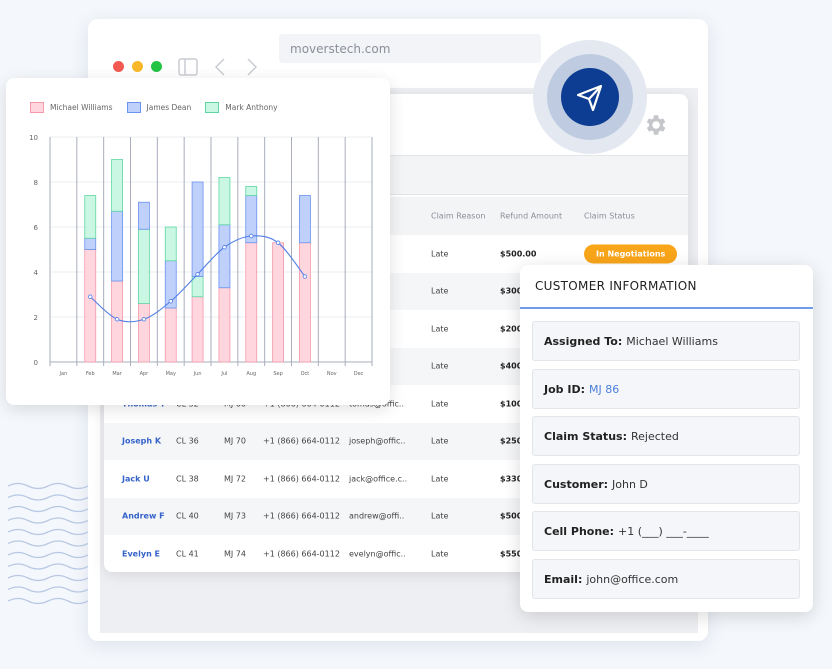  I want to click on x-tick-label: Nov, so click(332, 374).